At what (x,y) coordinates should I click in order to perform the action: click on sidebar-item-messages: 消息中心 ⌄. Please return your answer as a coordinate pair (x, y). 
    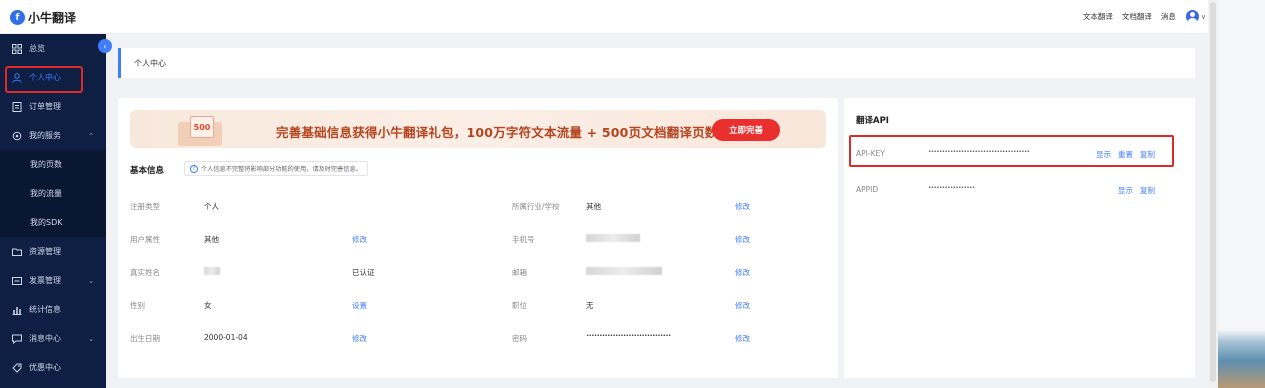
    Looking at the image, I should click on (53, 338).